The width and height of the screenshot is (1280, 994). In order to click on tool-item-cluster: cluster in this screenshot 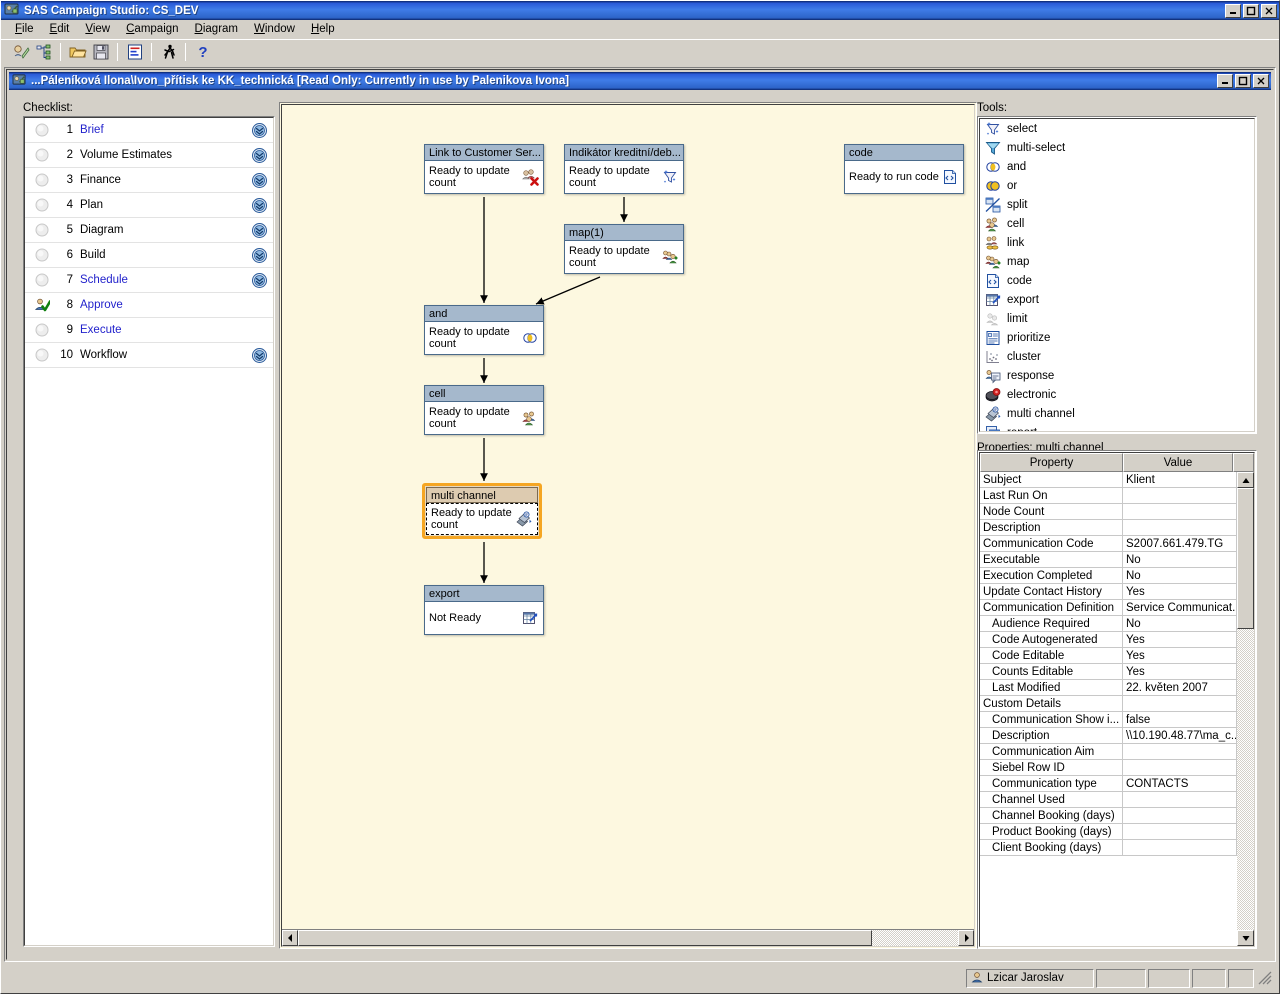, I will do `click(1117, 356)`.